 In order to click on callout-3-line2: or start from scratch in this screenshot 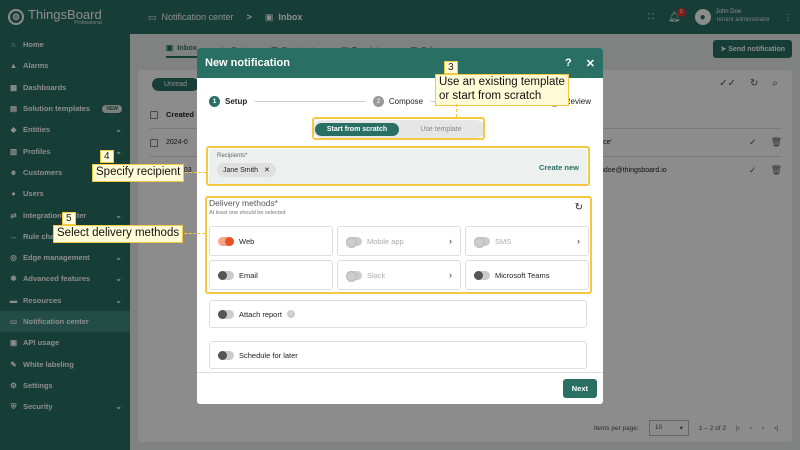, I will do `click(490, 95)`.